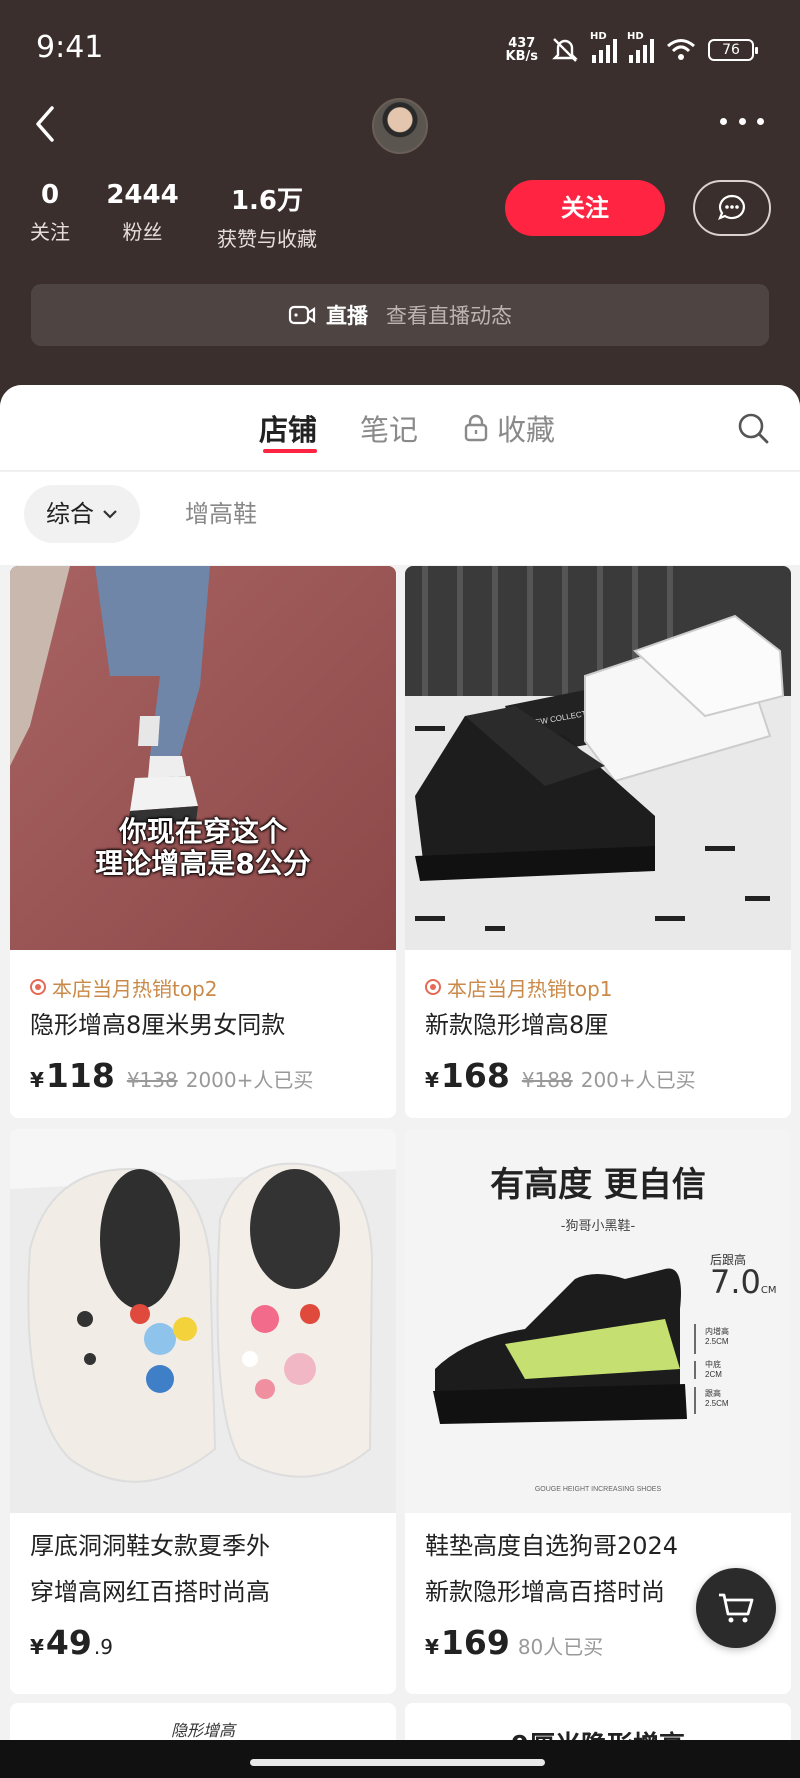 Image resolution: width=800 pixels, height=1778 pixels. Describe the element at coordinates (585, 208) in the screenshot. I see `follow-button: 关注` at that location.